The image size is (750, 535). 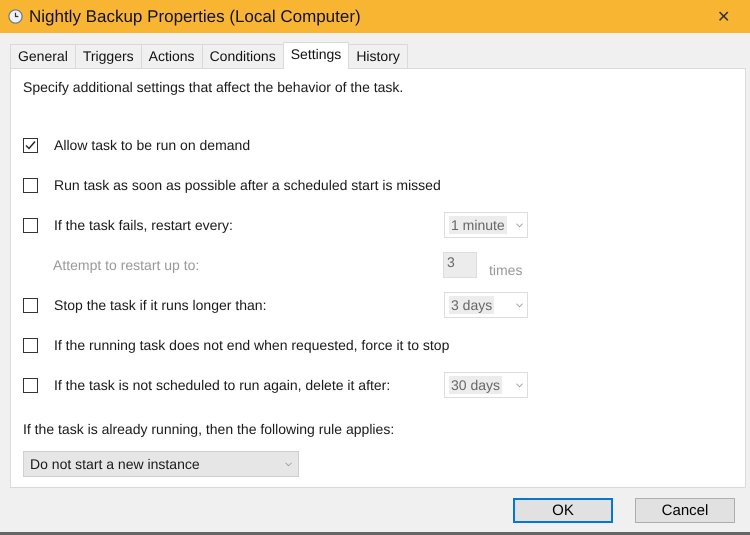 What do you see at coordinates (43, 56) in the screenshot?
I see `tab: General` at bounding box center [43, 56].